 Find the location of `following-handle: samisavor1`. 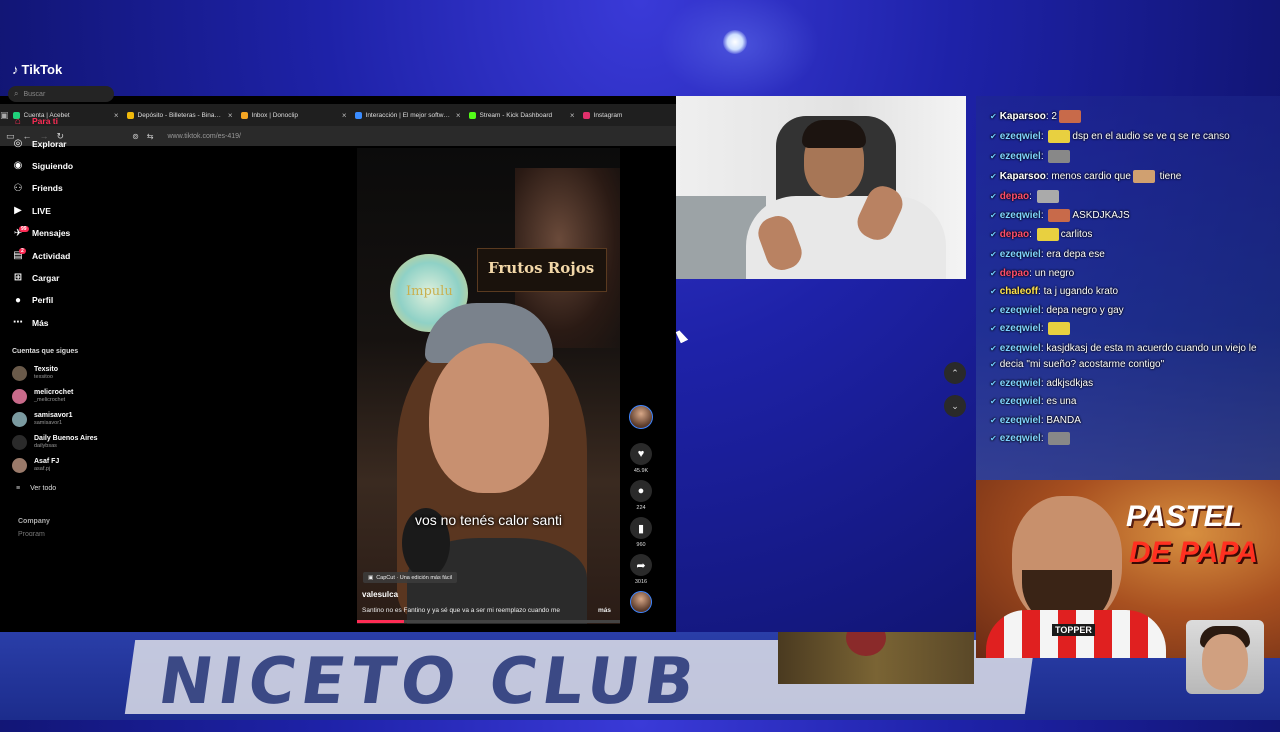

following-handle: samisavor1 is located at coordinates (48, 423).